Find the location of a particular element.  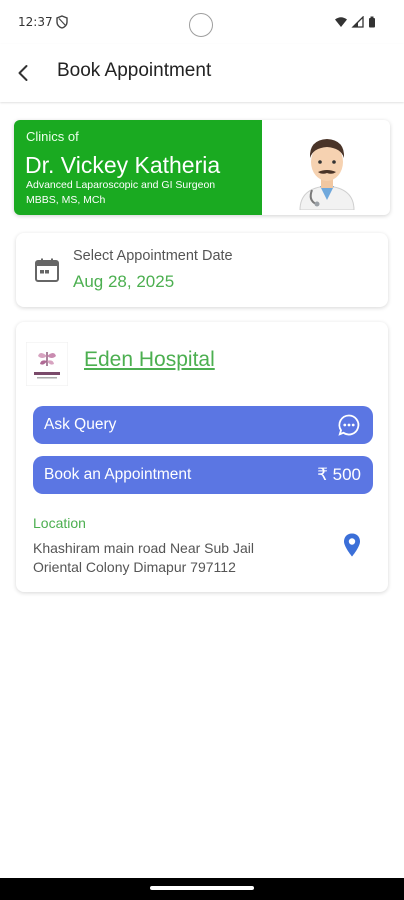

address-line-2: Oriental Colony Dimapur 797112 is located at coordinates (134, 567).